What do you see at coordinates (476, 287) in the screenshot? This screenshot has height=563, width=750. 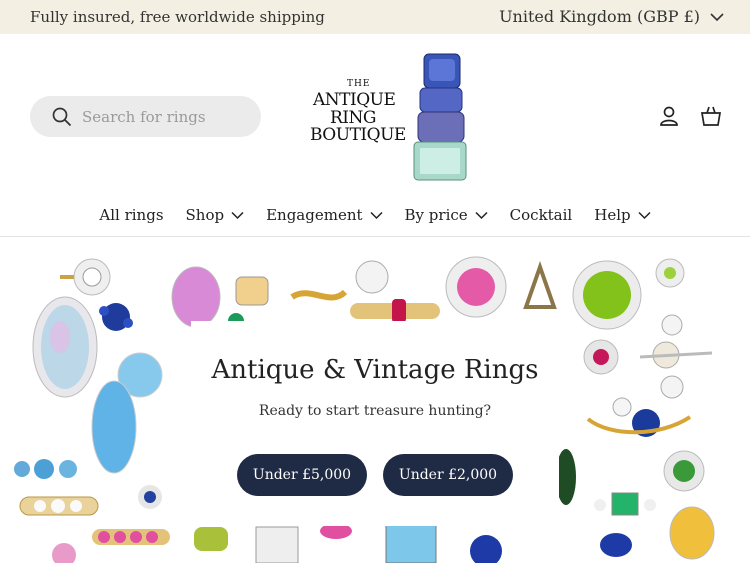 I see `ring-pink-halo` at bounding box center [476, 287].